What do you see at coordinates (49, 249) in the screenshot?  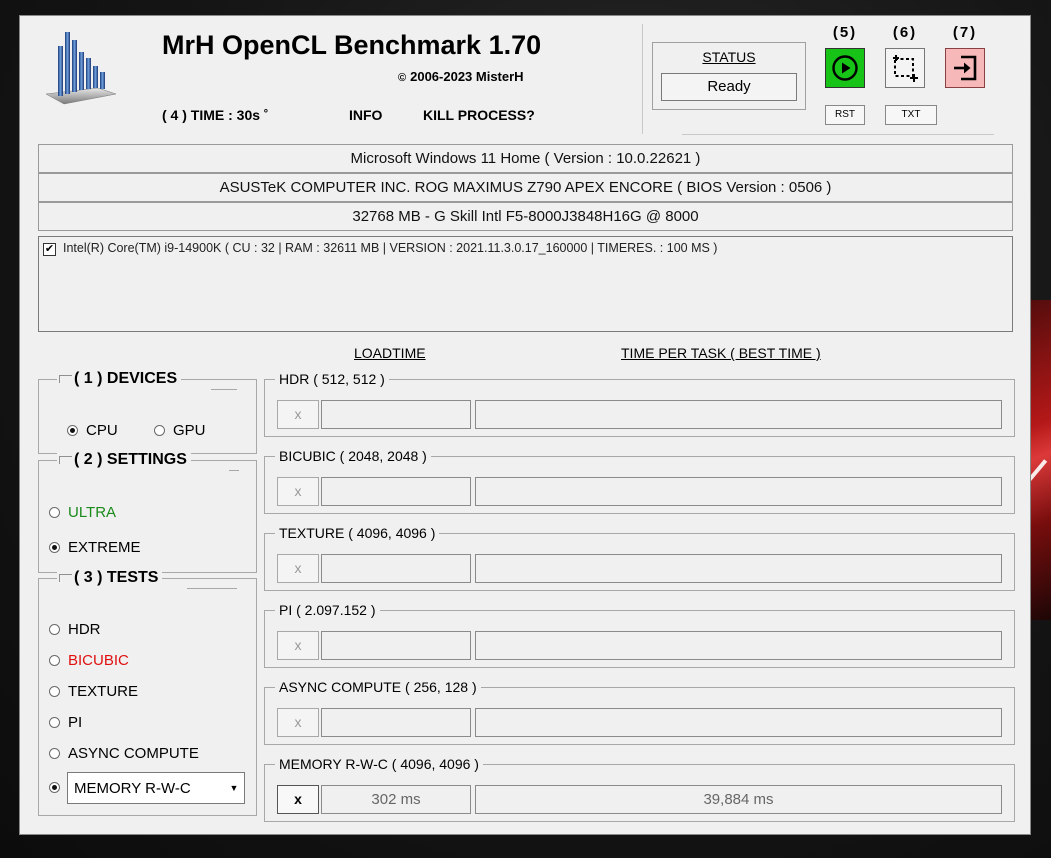 I see `device-checkbox: ✔` at bounding box center [49, 249].